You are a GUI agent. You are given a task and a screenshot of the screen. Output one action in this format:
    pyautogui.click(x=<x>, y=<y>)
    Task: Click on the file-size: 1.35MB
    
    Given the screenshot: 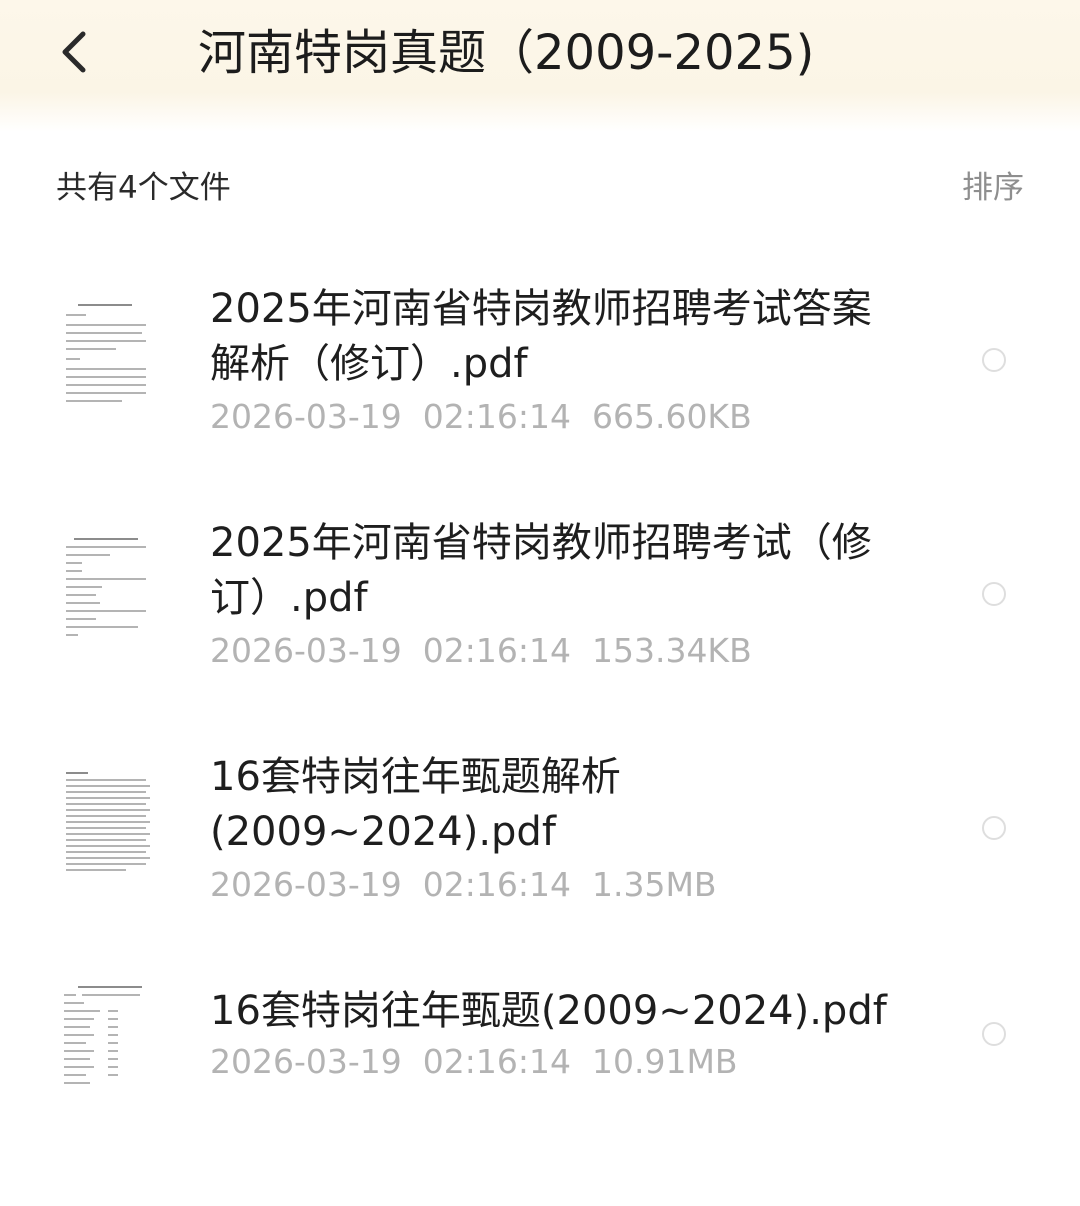 What is the action you would take?
    pyautogui.click(x=654, y=884)
    